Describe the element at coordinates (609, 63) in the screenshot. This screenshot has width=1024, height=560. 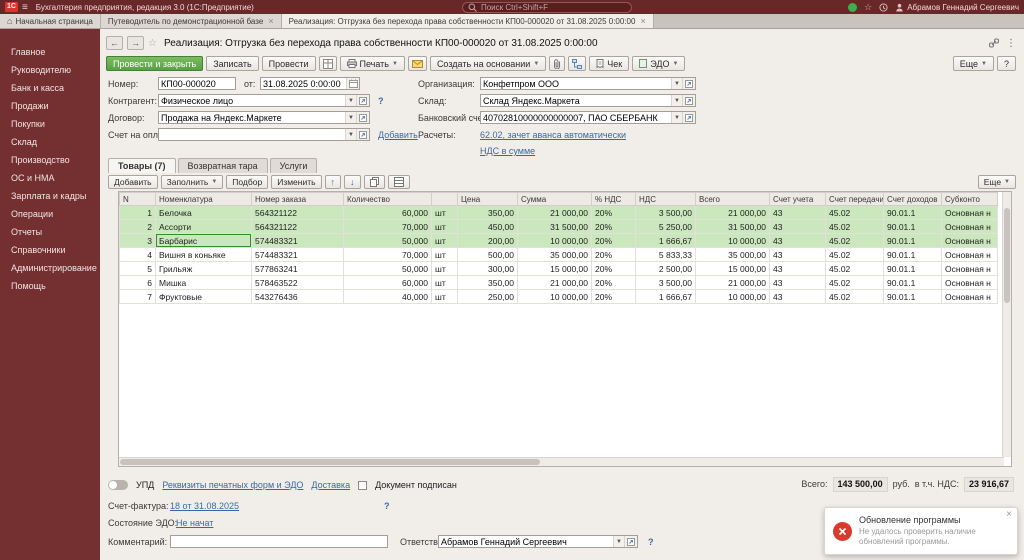
I see `receipt-button: Чек` at that location.